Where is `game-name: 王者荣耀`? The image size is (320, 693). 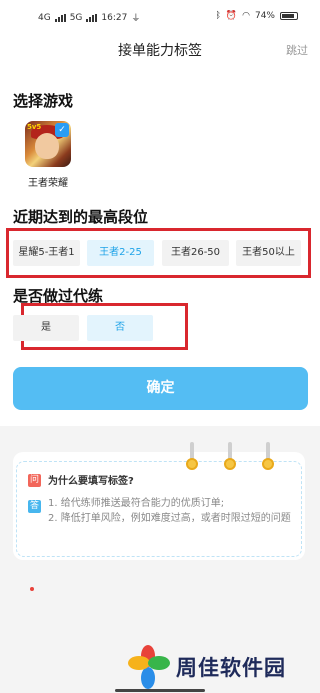 game-name: 王者荣耀 is located at coordinates (48, 183).